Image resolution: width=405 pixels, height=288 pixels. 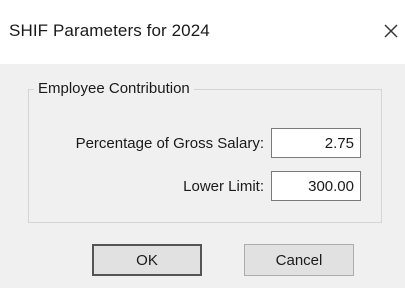 I want to click on close-icon, so click(x=391, y=31).